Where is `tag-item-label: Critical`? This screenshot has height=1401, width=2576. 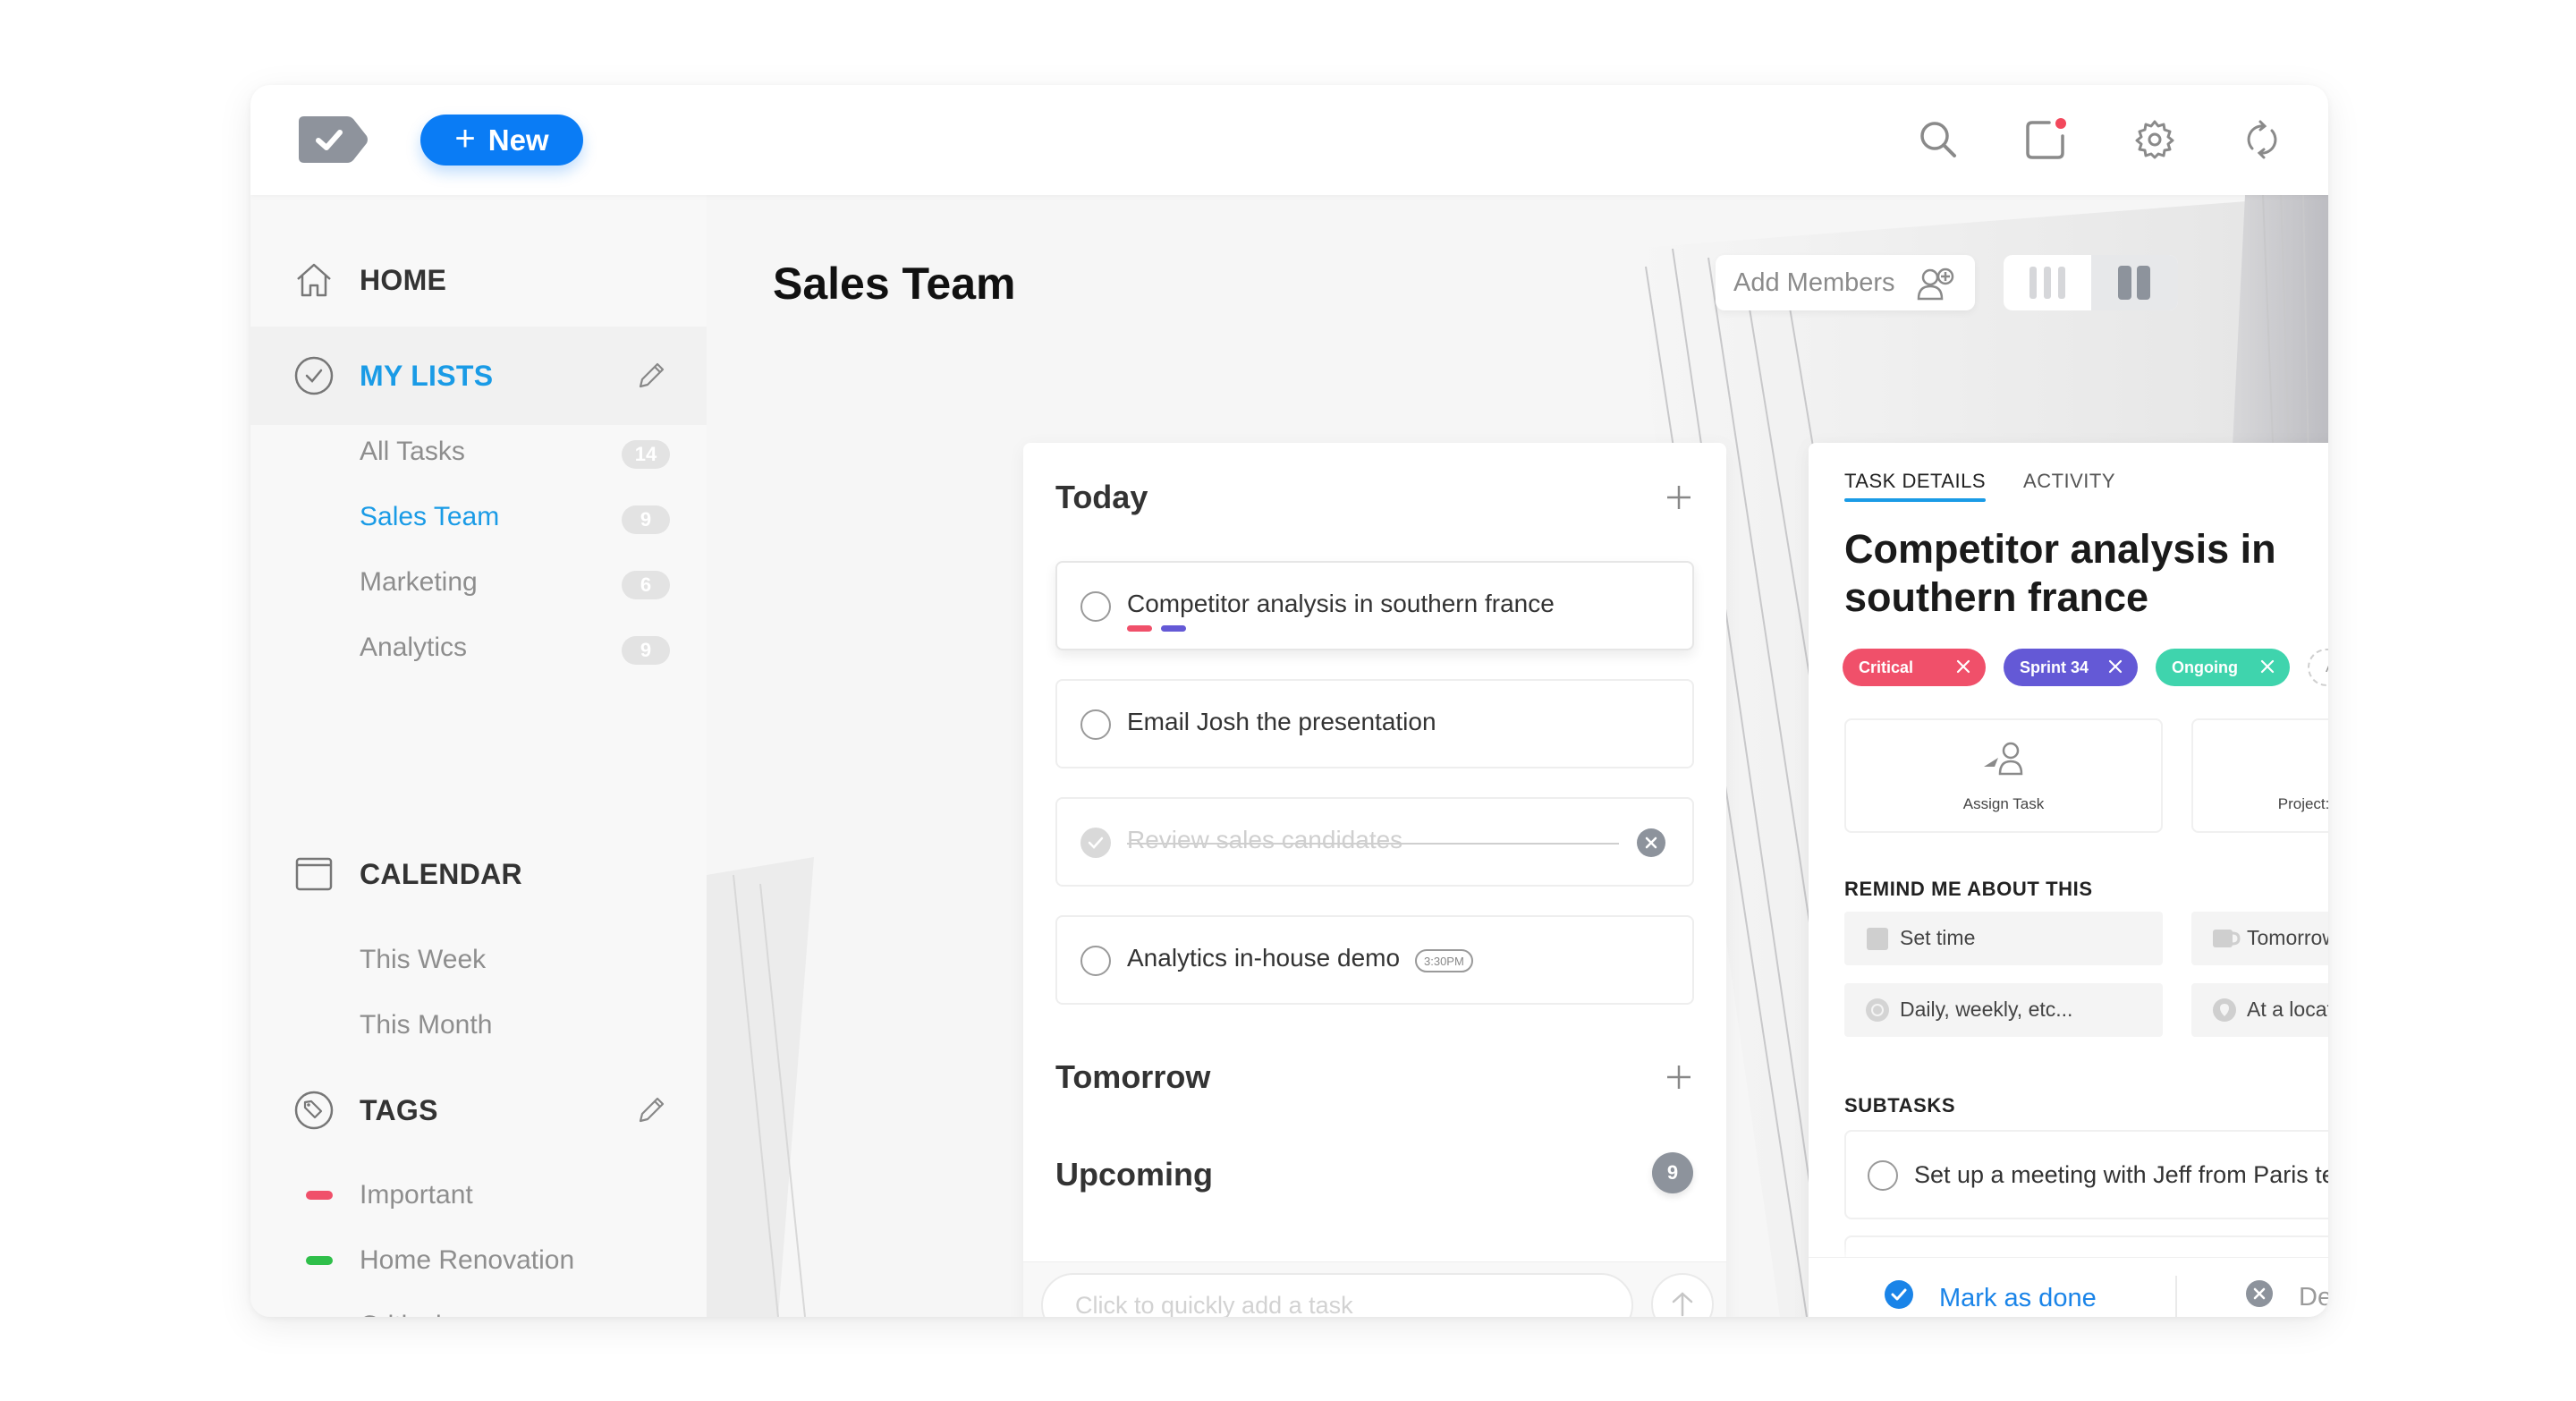 tag-item-label: Critical is located at coordinates (401, 1314).